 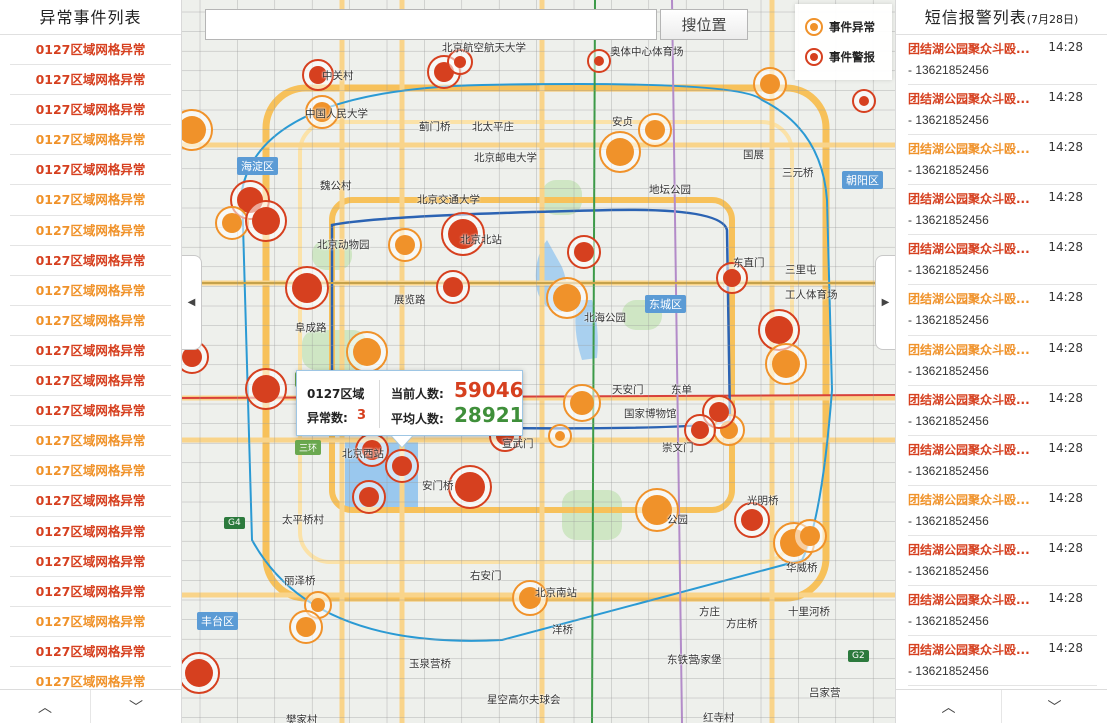 I want to click on chevron-up-icon: ︿, so click(x=45, y=707).